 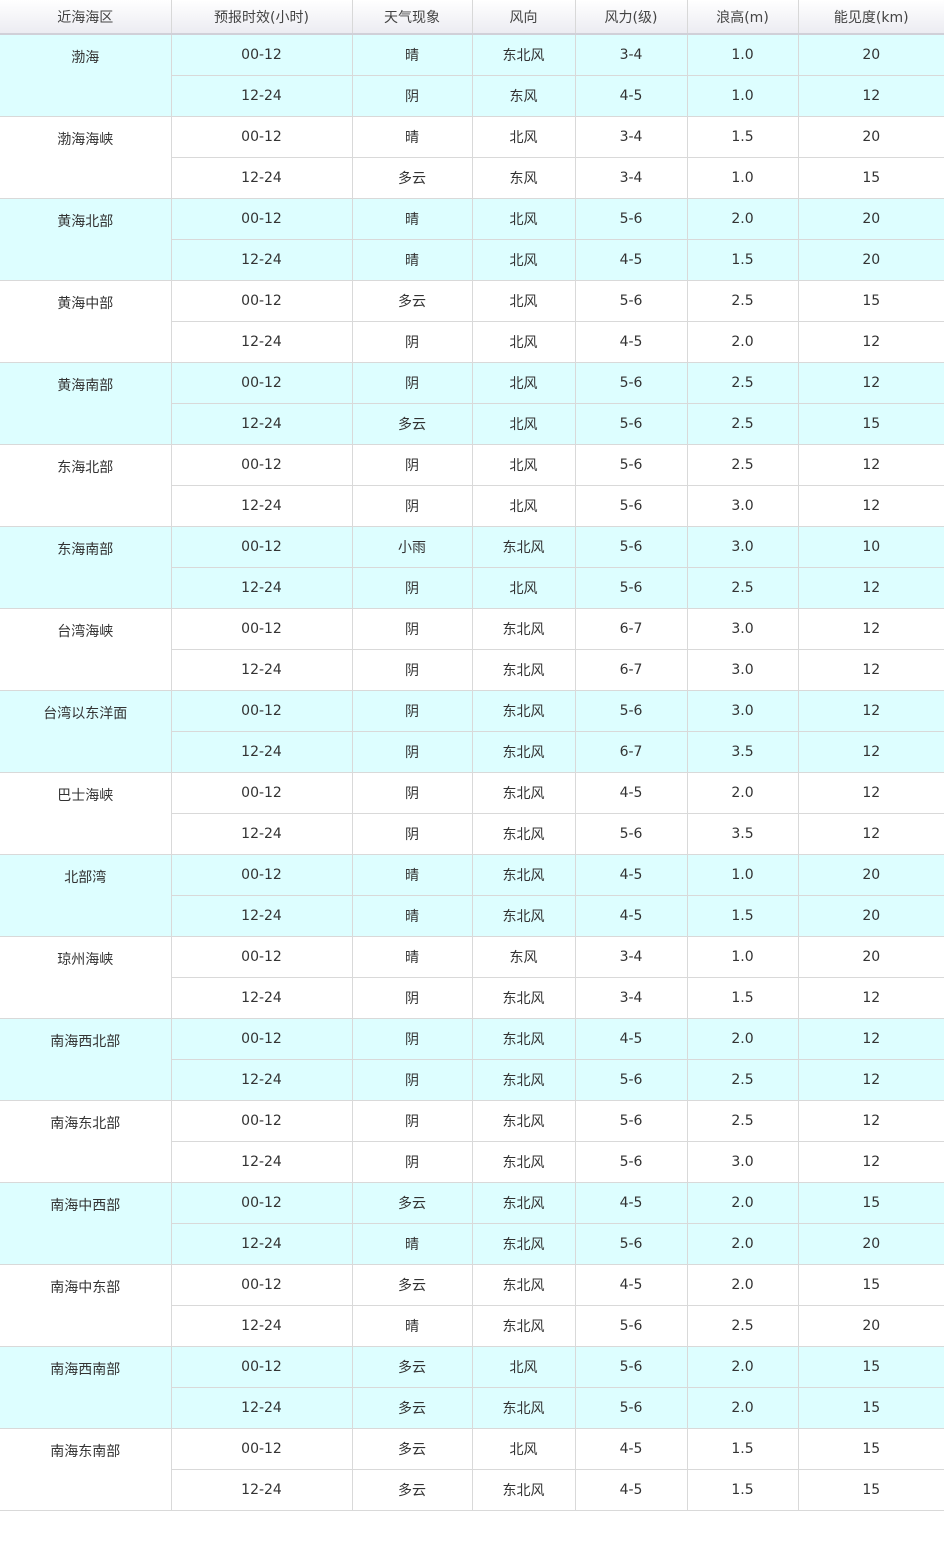 I want to click on header-area: 近海海区, so click(x=86, y=17).